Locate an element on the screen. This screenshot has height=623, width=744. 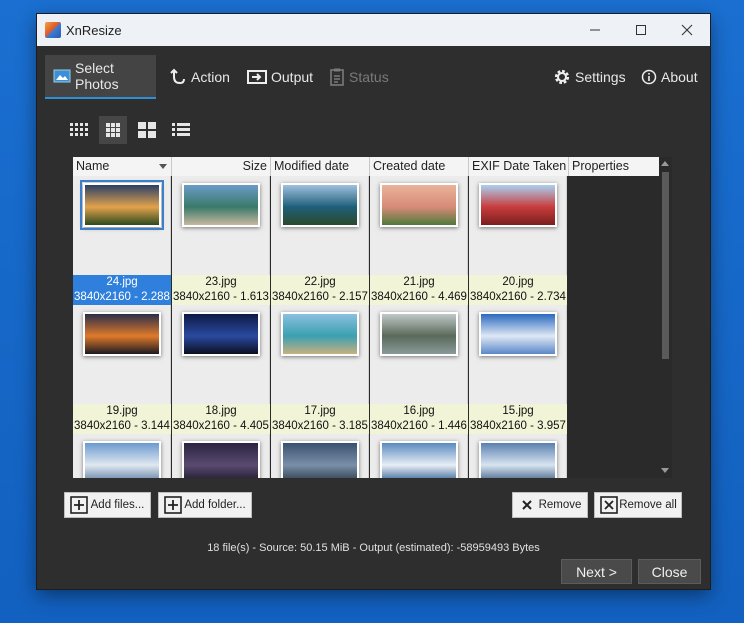
thumbnail-item: 18.jpg 3840x2160 - 4.405 is located at coordinates (221, 369).